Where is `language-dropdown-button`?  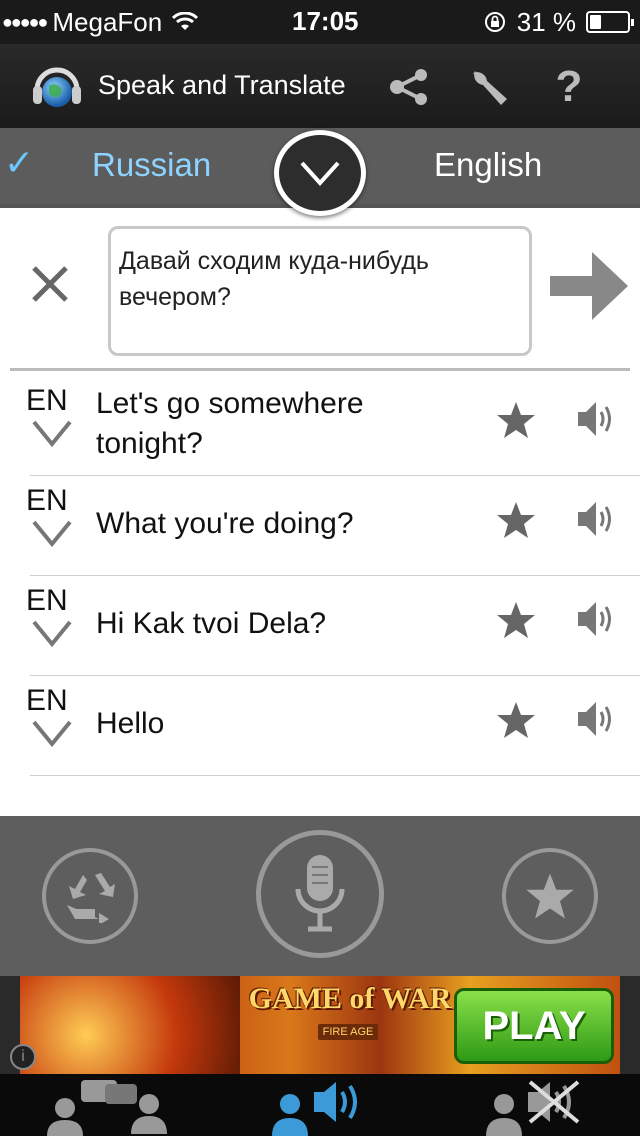 language-dropdown-button is located at coordinates (320, 173).